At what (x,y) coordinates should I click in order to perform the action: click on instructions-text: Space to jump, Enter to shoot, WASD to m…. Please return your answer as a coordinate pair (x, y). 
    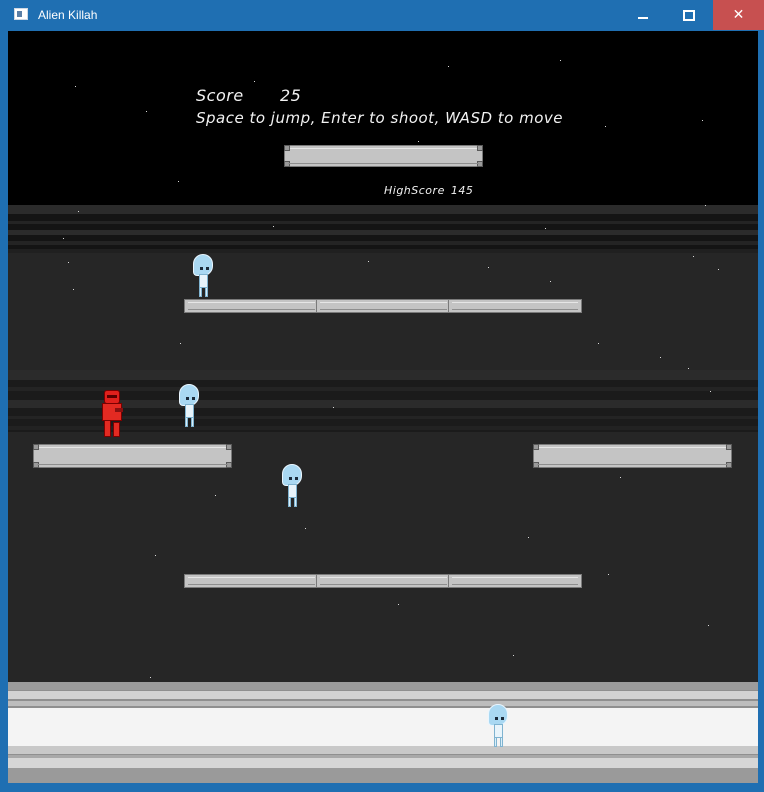
    Looking at the image, I should click on (380, 118).